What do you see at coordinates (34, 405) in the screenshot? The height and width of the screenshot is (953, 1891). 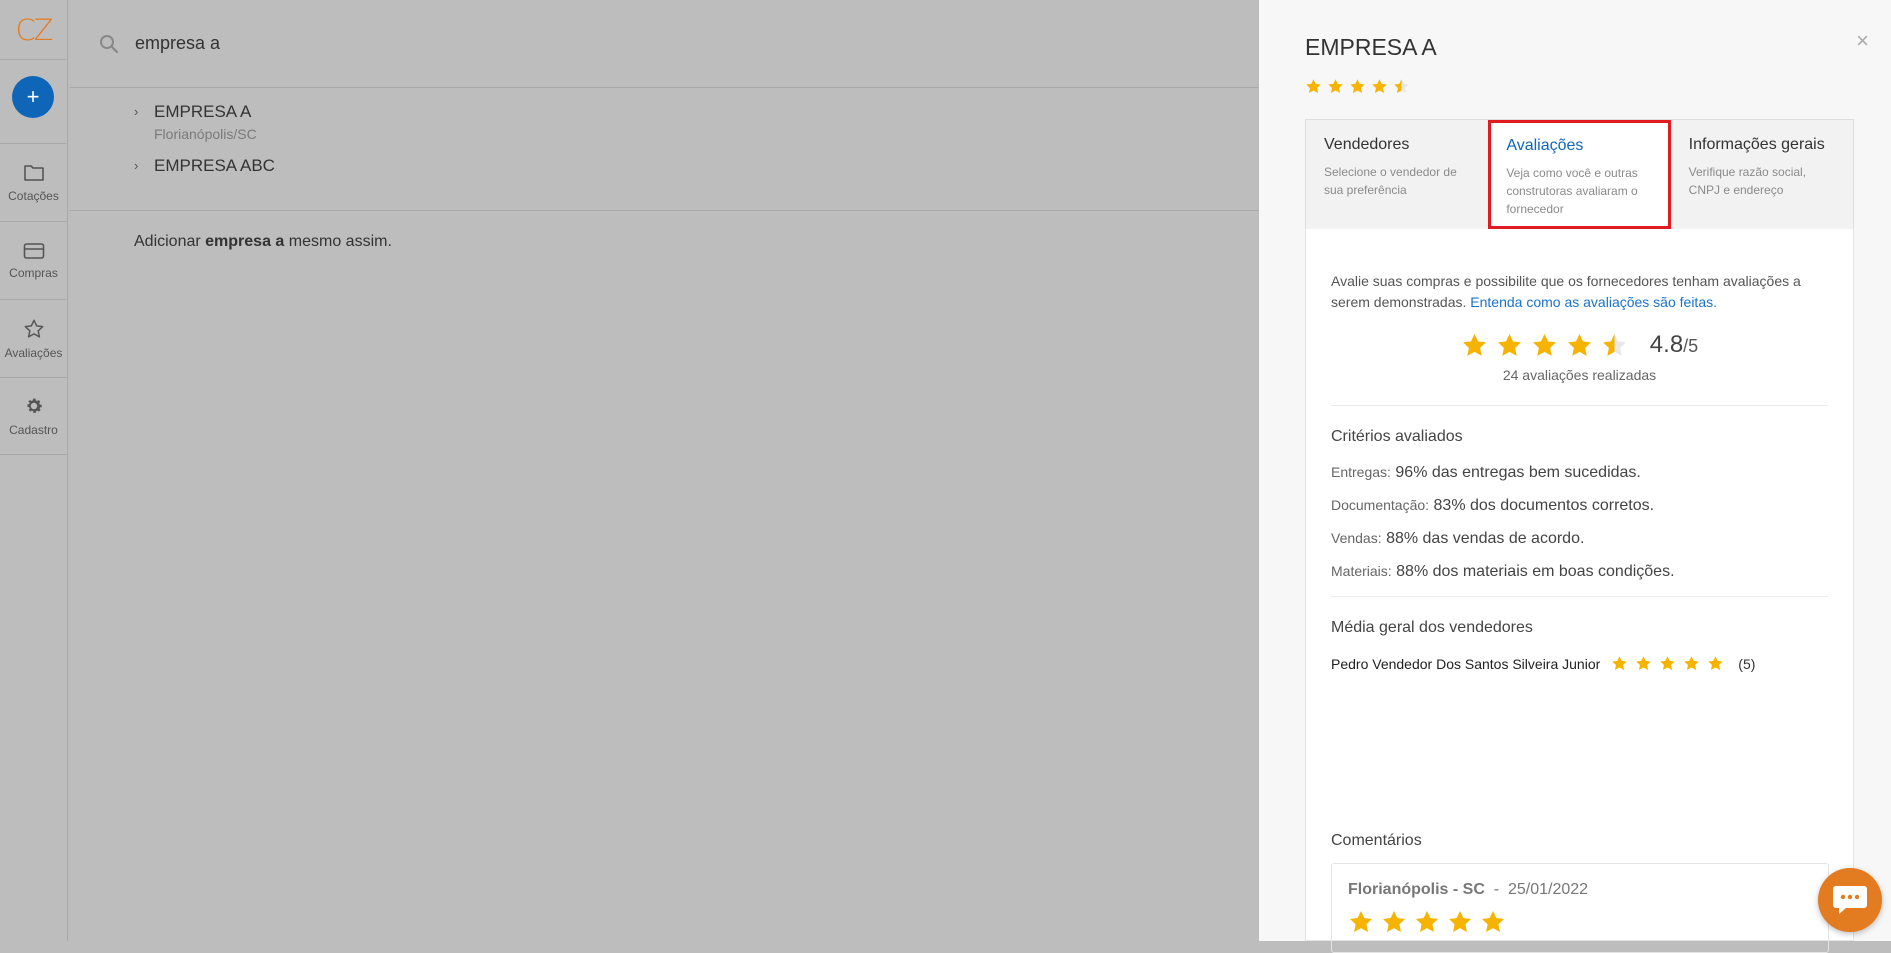 I see `gear-icon` at bounding box center [34, 405].